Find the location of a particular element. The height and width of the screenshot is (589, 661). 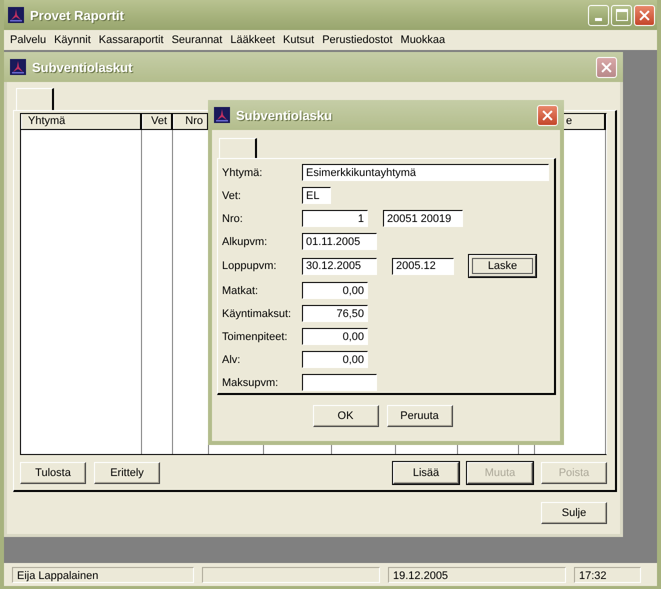

status-user: Eija Lappalainen is located at coordinates (103, 574).